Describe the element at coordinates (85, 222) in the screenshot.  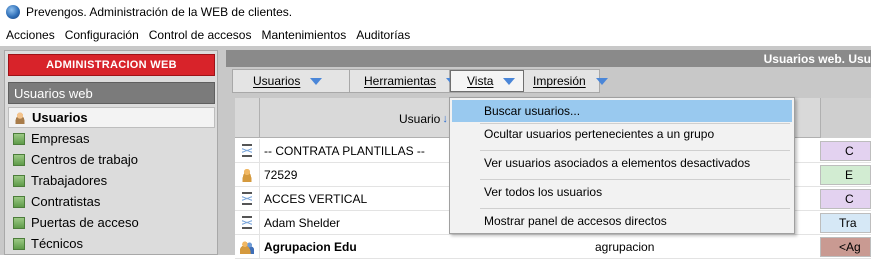
I see `nav-item-label: Puertas de acceso` at that location.